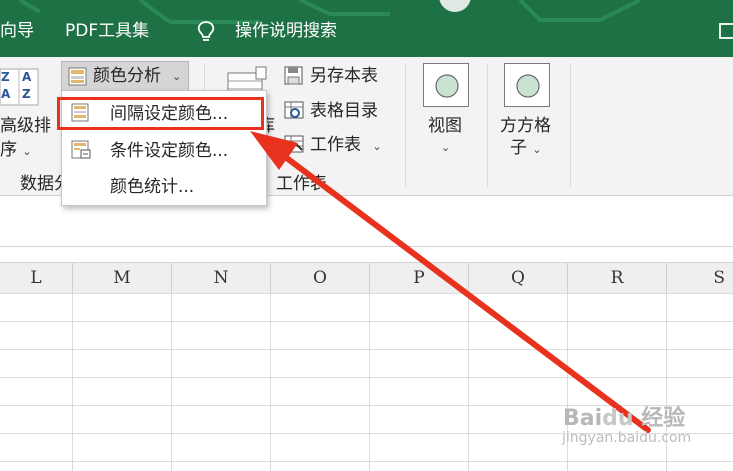 The width and height of the screenshot is (733, 471). What do you see at coordinates (627, 438) in the screenshot?
I see `watermark-url: jingyan.baidu.com` at bounding box center [627, 438].